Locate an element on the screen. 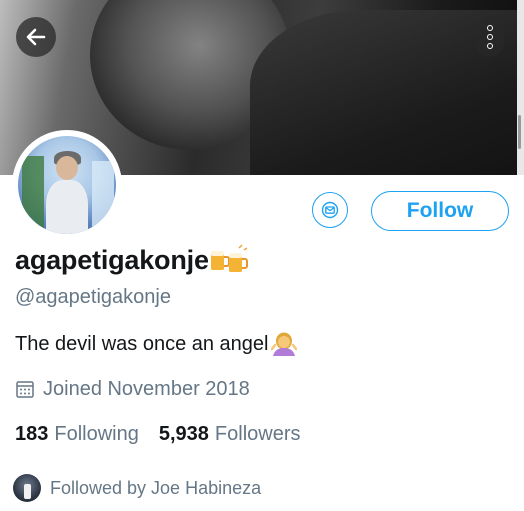 The height and width of the screenshot is (511, 524). more-options-button is located at coordinates (490, 37).